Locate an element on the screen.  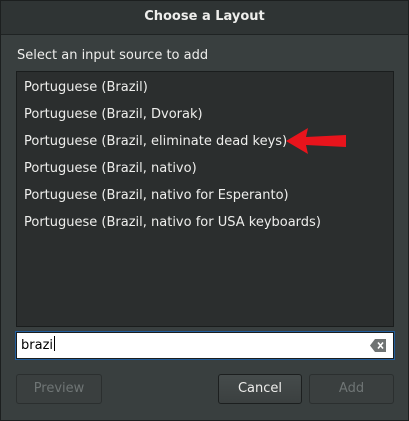
red-arrow-icon is located at coordinates (316, 141).